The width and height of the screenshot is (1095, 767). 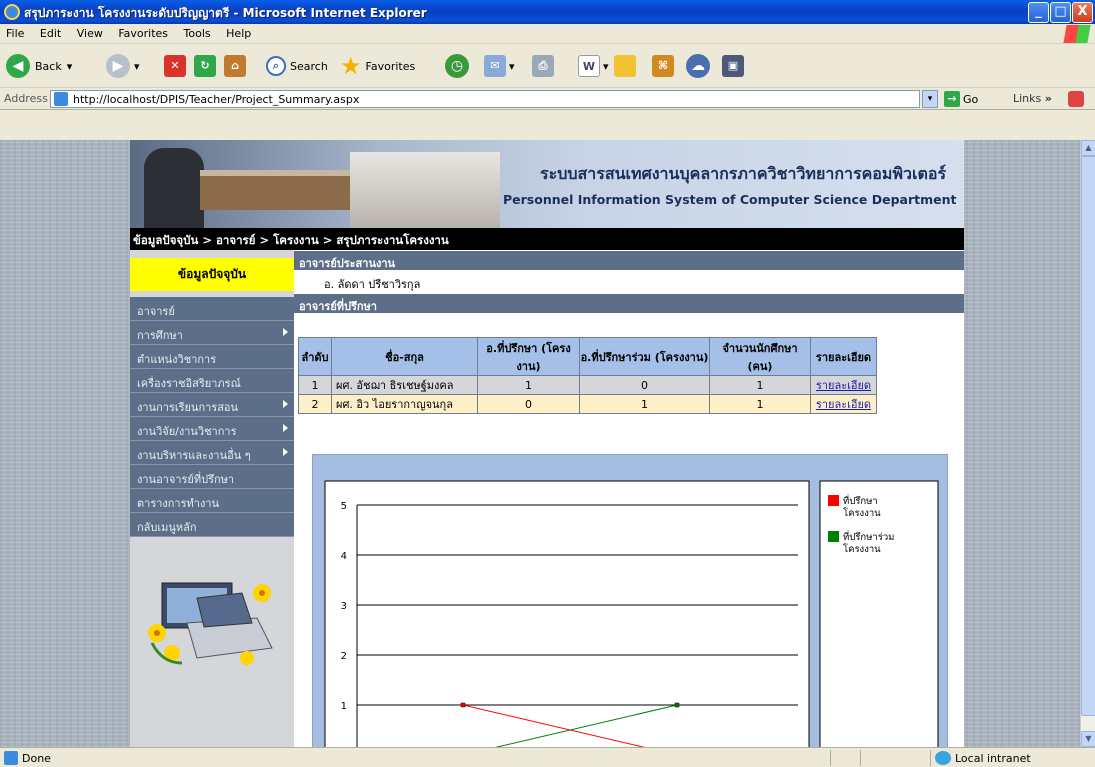 What do you see at coordinates (212, 309) in the screenshot?
I see `sidebar-item: อาจารย์` at bounding box center [212, 309].